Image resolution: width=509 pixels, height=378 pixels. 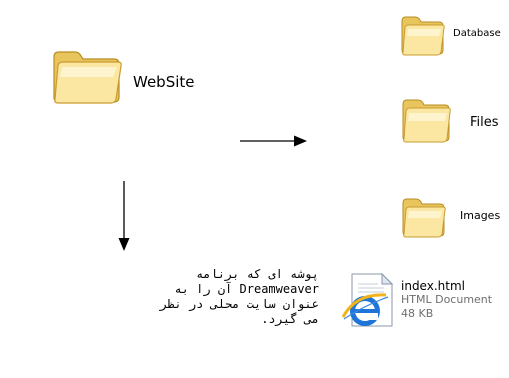 I want to click on database-folder-label: Database, so click(x=477, y=33).